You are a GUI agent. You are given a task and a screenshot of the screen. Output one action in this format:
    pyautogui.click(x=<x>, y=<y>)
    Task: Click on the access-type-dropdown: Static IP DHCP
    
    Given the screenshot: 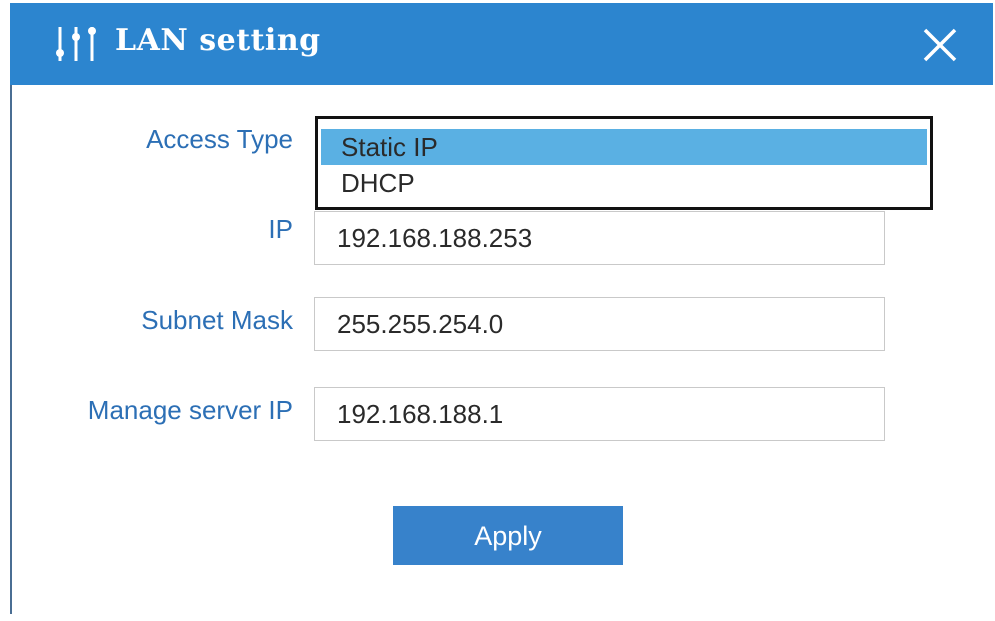 What is the action you would take?
    pyautogui.click(x=624, y=163)
    